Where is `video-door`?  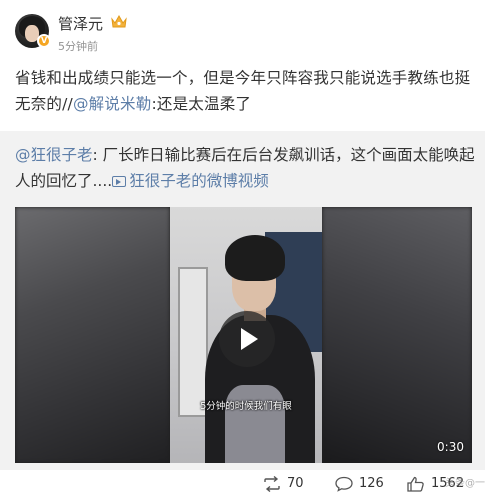
video-door is located at coordinates (193, 342).